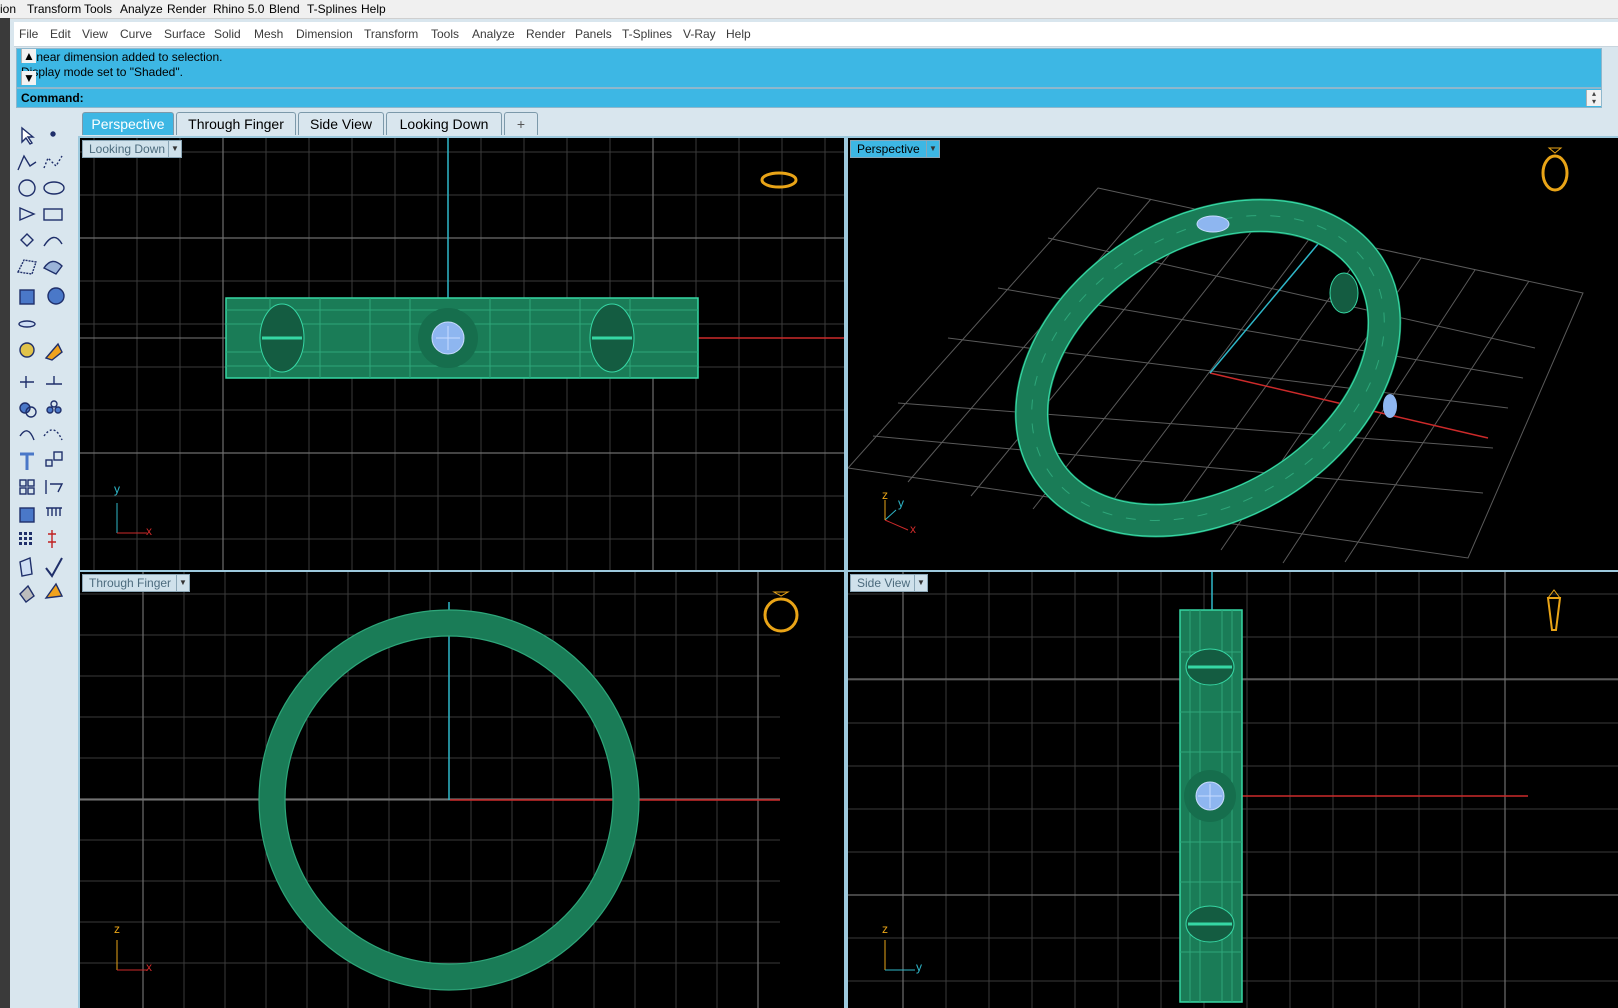 The width and height of the screenshot is (1618, 1008). I want to click on tab-through-finger: Through Finger, so click(236, 123).